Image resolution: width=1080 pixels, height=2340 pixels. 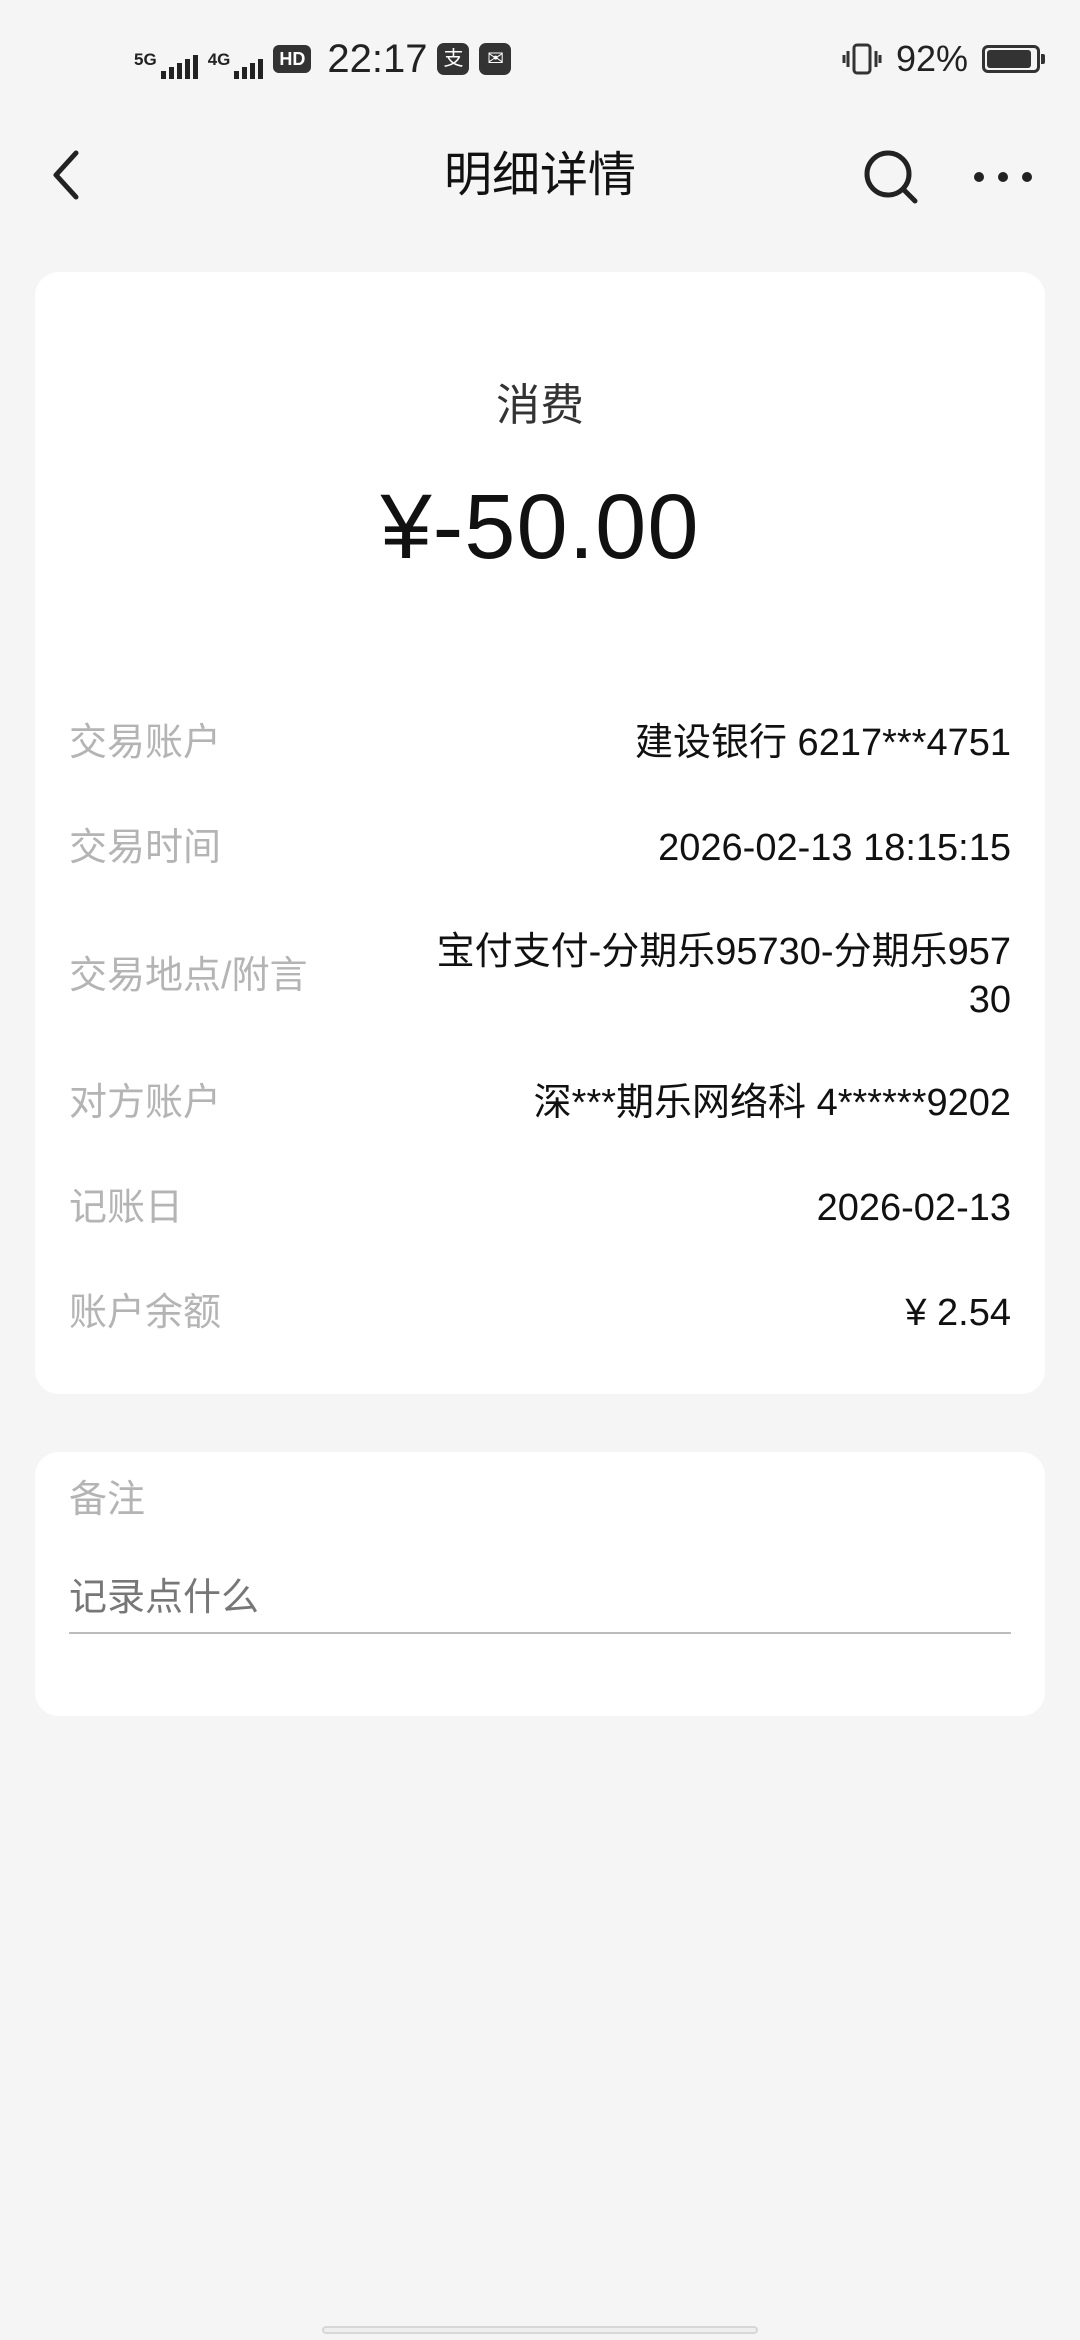 What do you see at coordinates (931, 58) in the screenshot?
I see `battery-percent: 92%` at bounding box center [931, 58].